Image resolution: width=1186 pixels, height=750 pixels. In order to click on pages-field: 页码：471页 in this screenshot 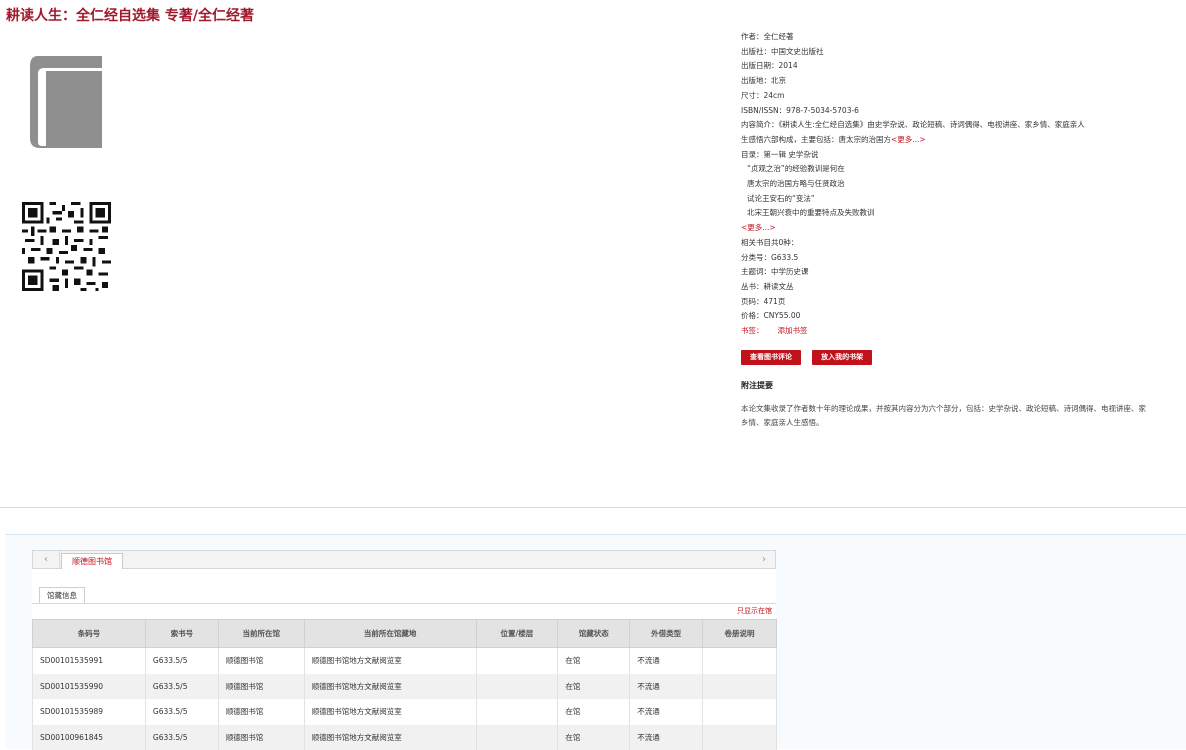, I will do `click(951, 302)`.